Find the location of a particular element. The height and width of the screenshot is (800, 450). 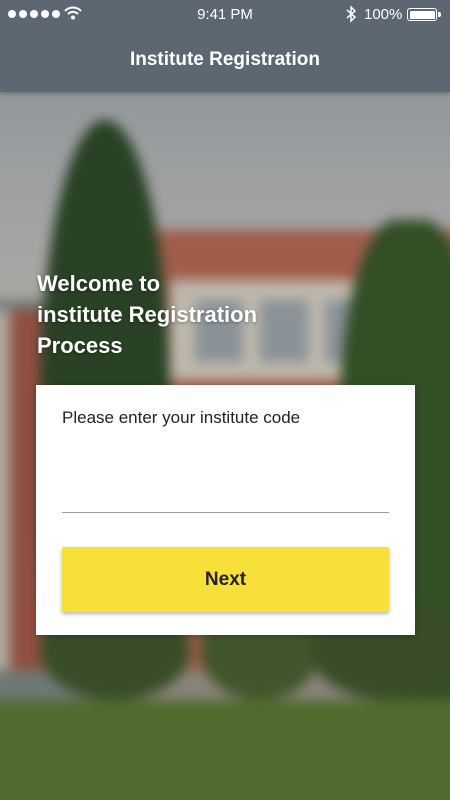

next-button: Next is located at coordinates (225, 579).